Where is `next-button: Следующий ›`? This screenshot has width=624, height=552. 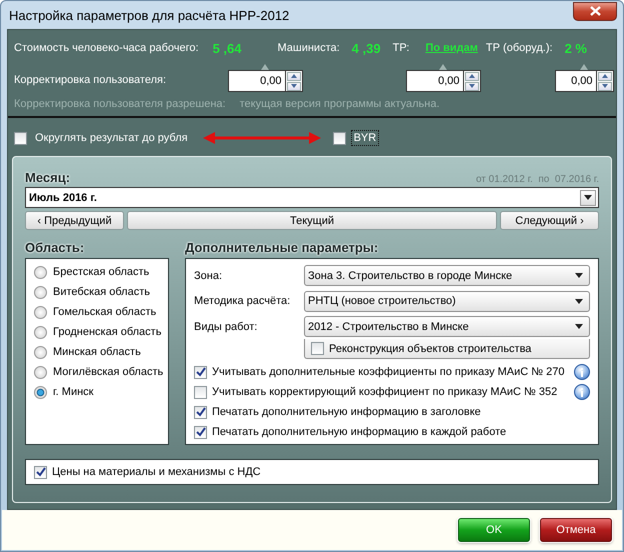
next-button: Следующий › is located at coordinates (549, 220).